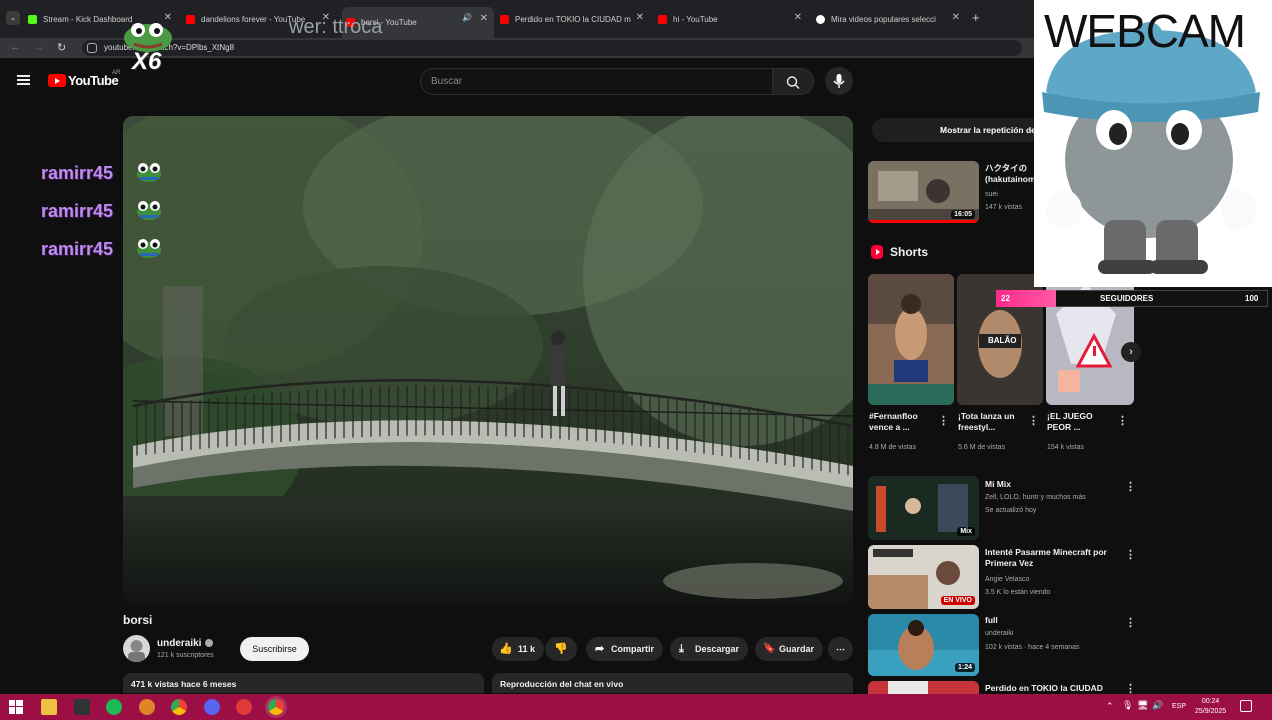  Describe the element at coordinates (147, 707) in the screenshot. I see `app-shield-icon` at that location.